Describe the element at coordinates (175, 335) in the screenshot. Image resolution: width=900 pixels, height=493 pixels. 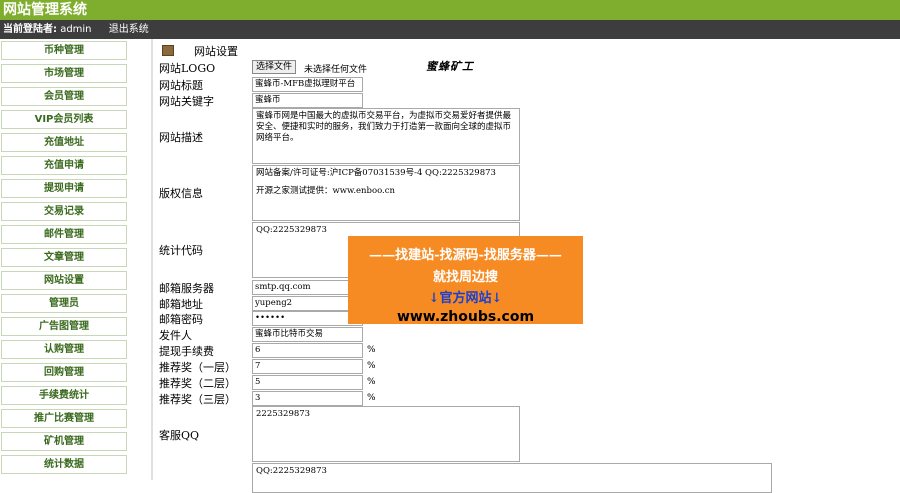
I see `sender-label: 发件人` at that location.